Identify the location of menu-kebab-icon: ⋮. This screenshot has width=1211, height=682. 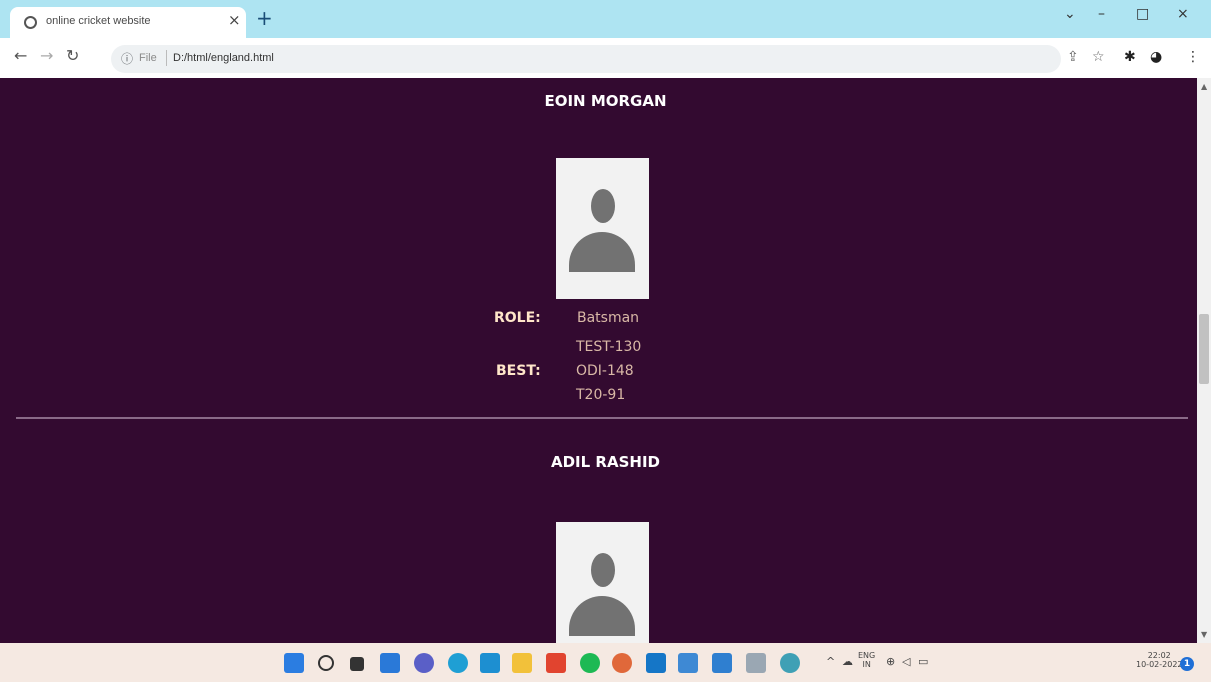
(1193, 57).